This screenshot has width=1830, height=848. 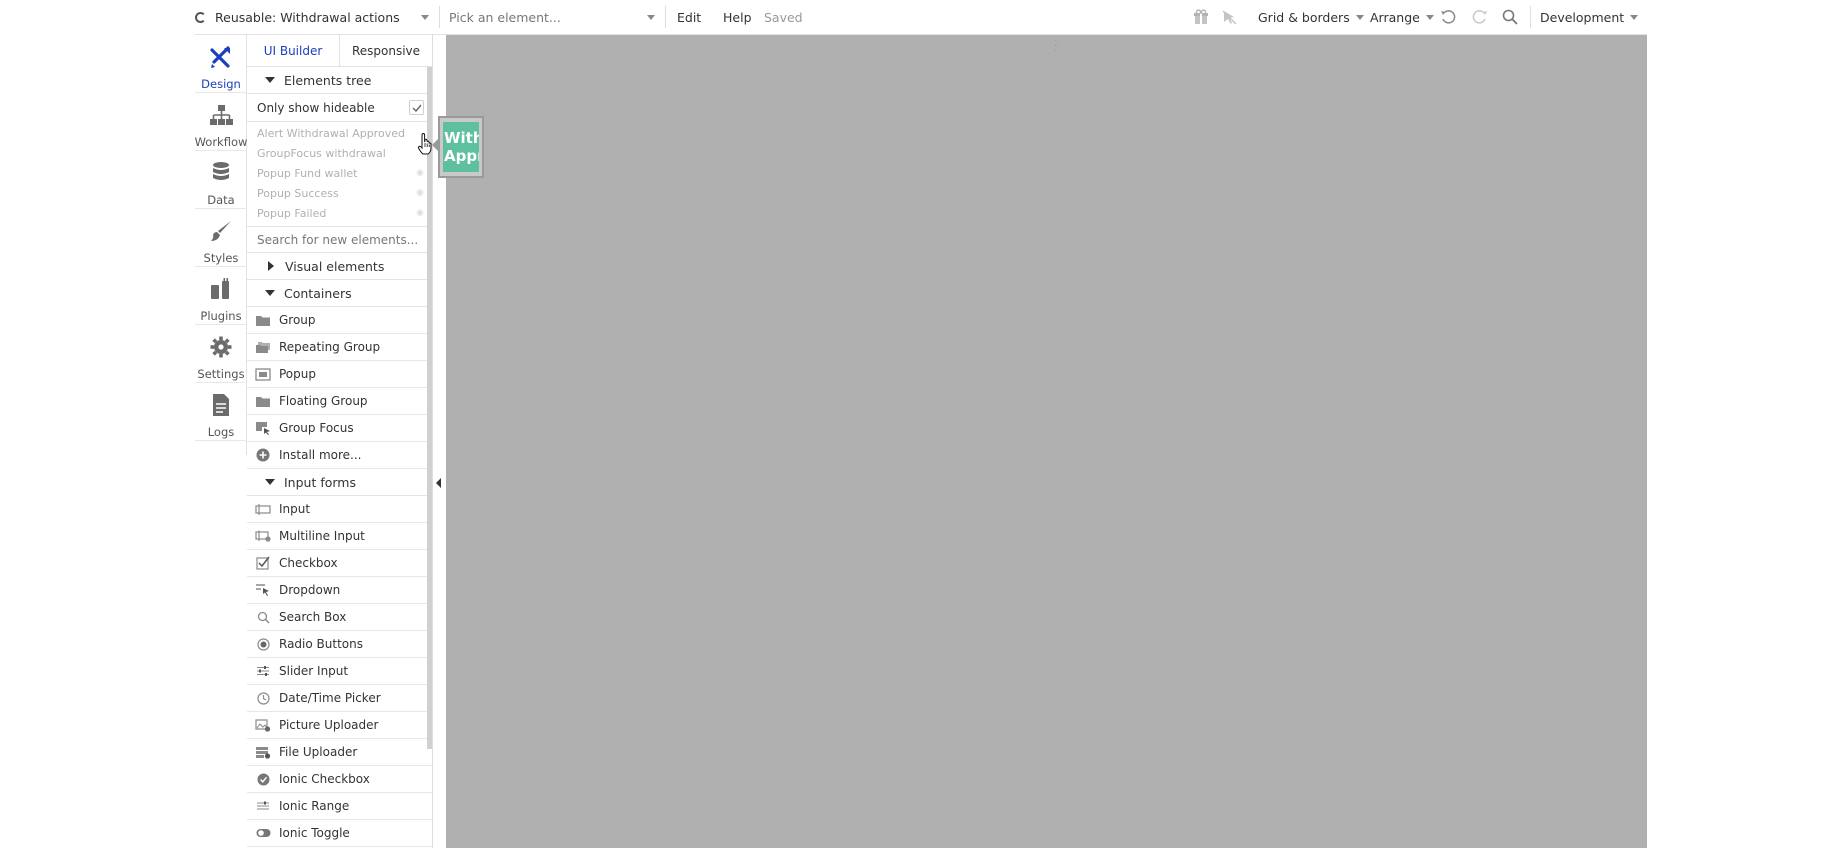 What do you see at coordinates (438, 483) in the screenshot?
I see `collapse-panel-icon` at bounding box center [438, 483].